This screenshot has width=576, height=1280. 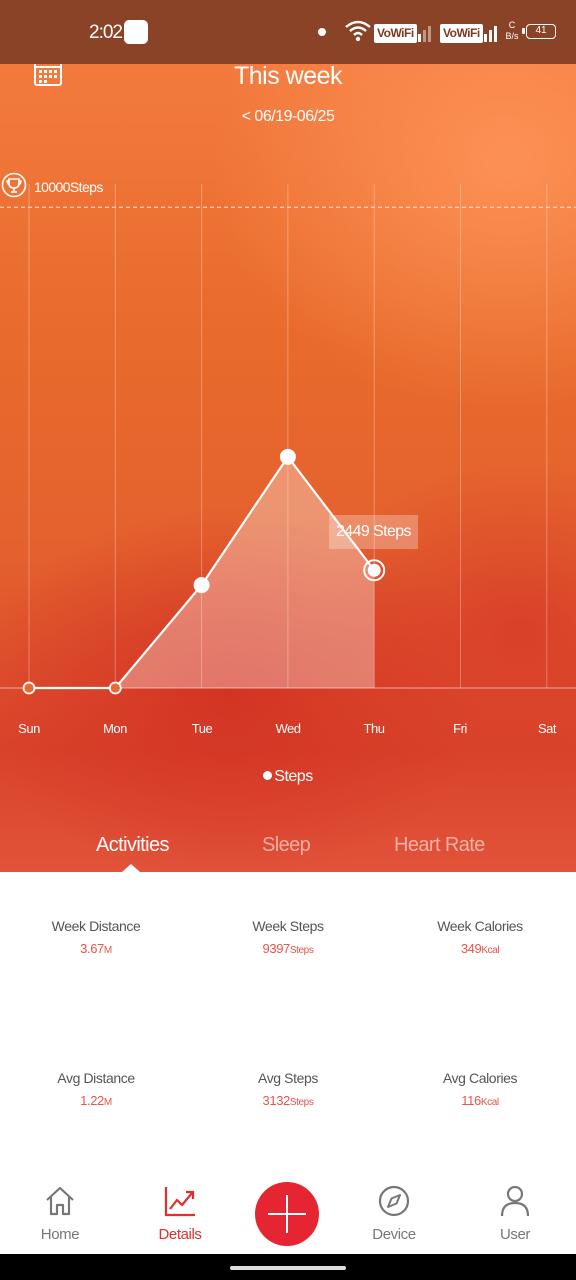 What do you see at coordinates (286, 845) in the screenshot?
I see `tab-sleep: Sleep` at bounding box center [286, 845].